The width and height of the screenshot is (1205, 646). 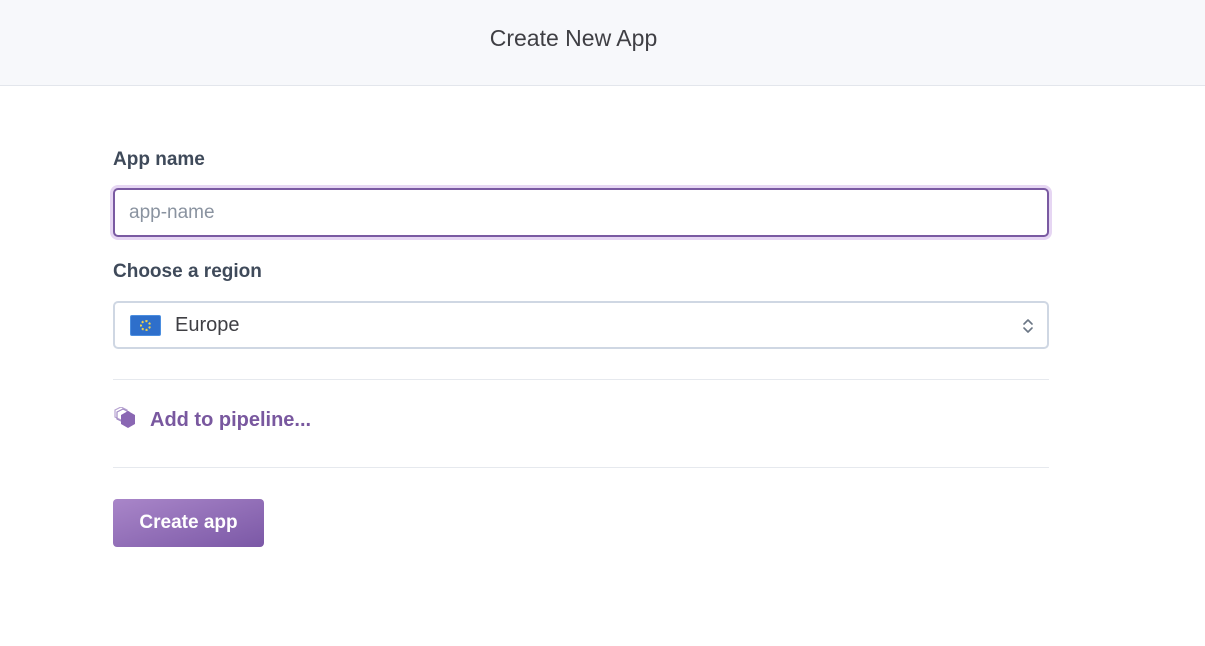 I want to click on region-select: Europe, so click(x=581, y=325).